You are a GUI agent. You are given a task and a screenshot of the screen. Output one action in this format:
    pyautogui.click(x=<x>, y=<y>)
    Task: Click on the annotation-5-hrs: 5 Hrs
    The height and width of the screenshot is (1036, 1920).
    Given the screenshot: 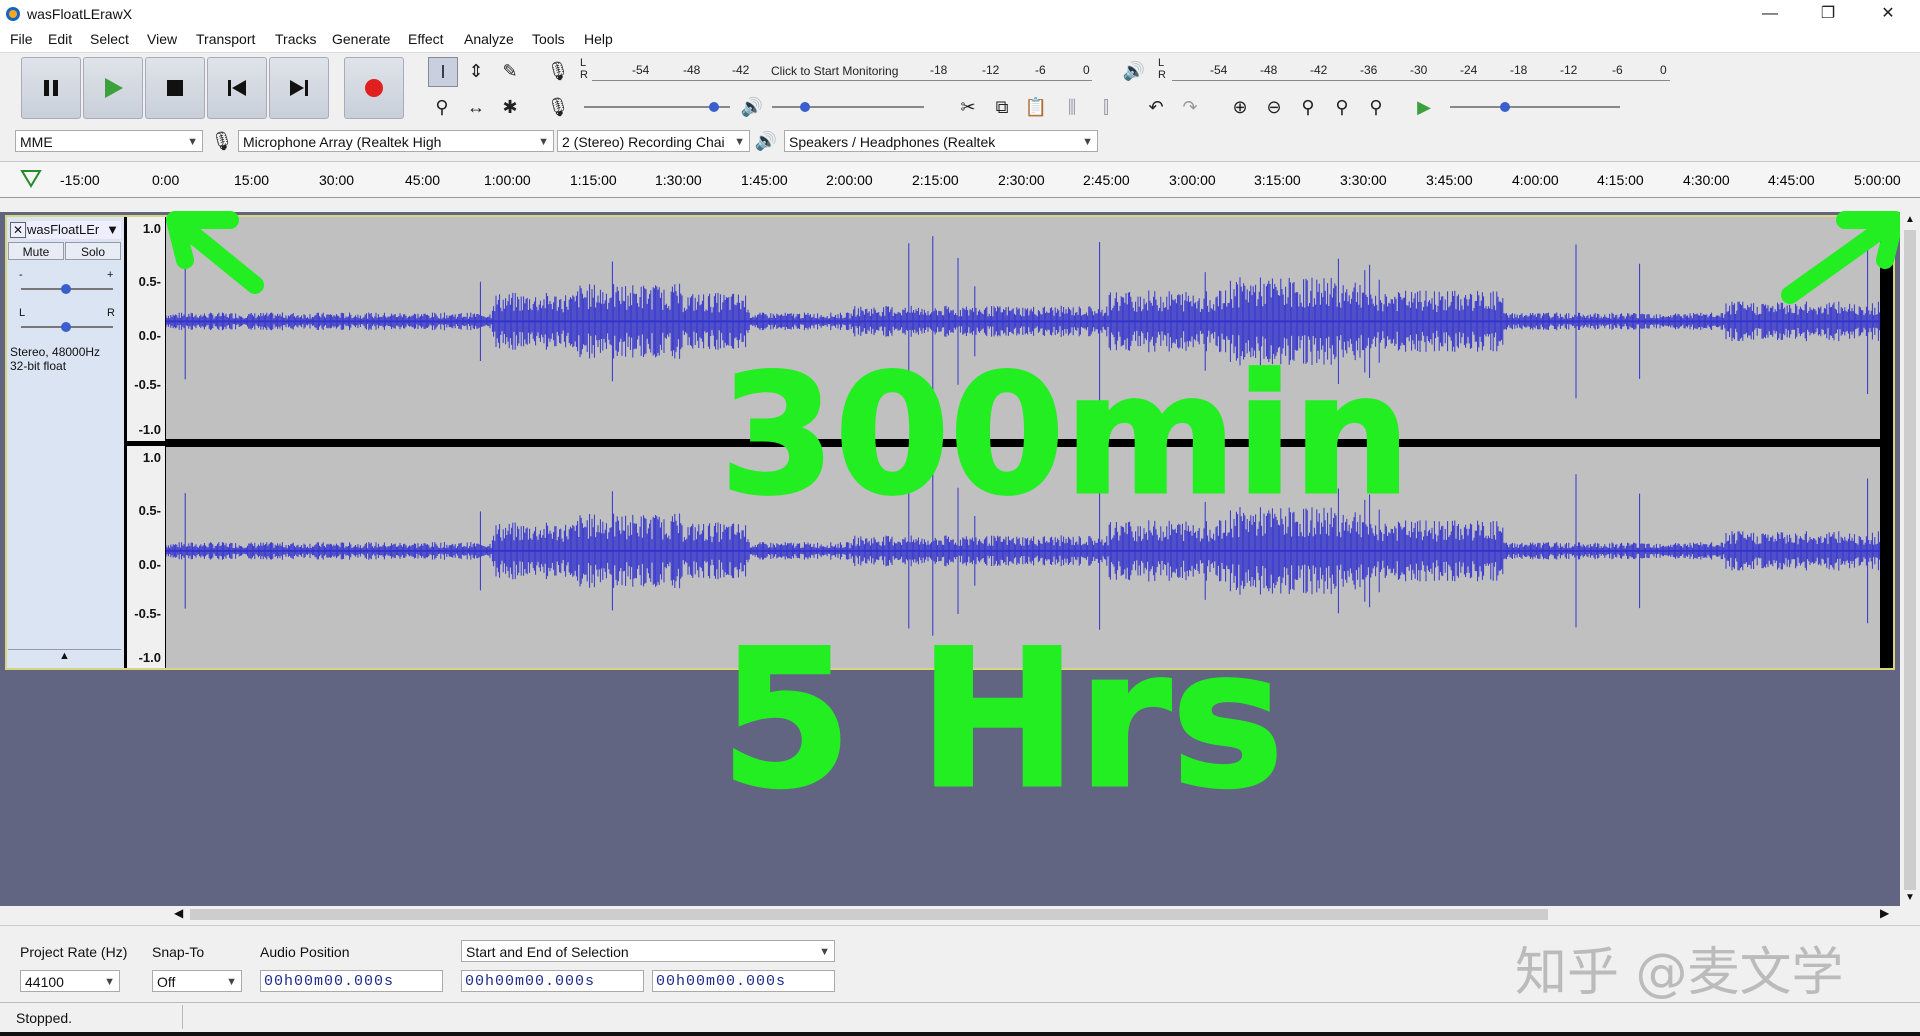 What is the action you would take?
    pyautogui.click(x=1001, y=719)
    